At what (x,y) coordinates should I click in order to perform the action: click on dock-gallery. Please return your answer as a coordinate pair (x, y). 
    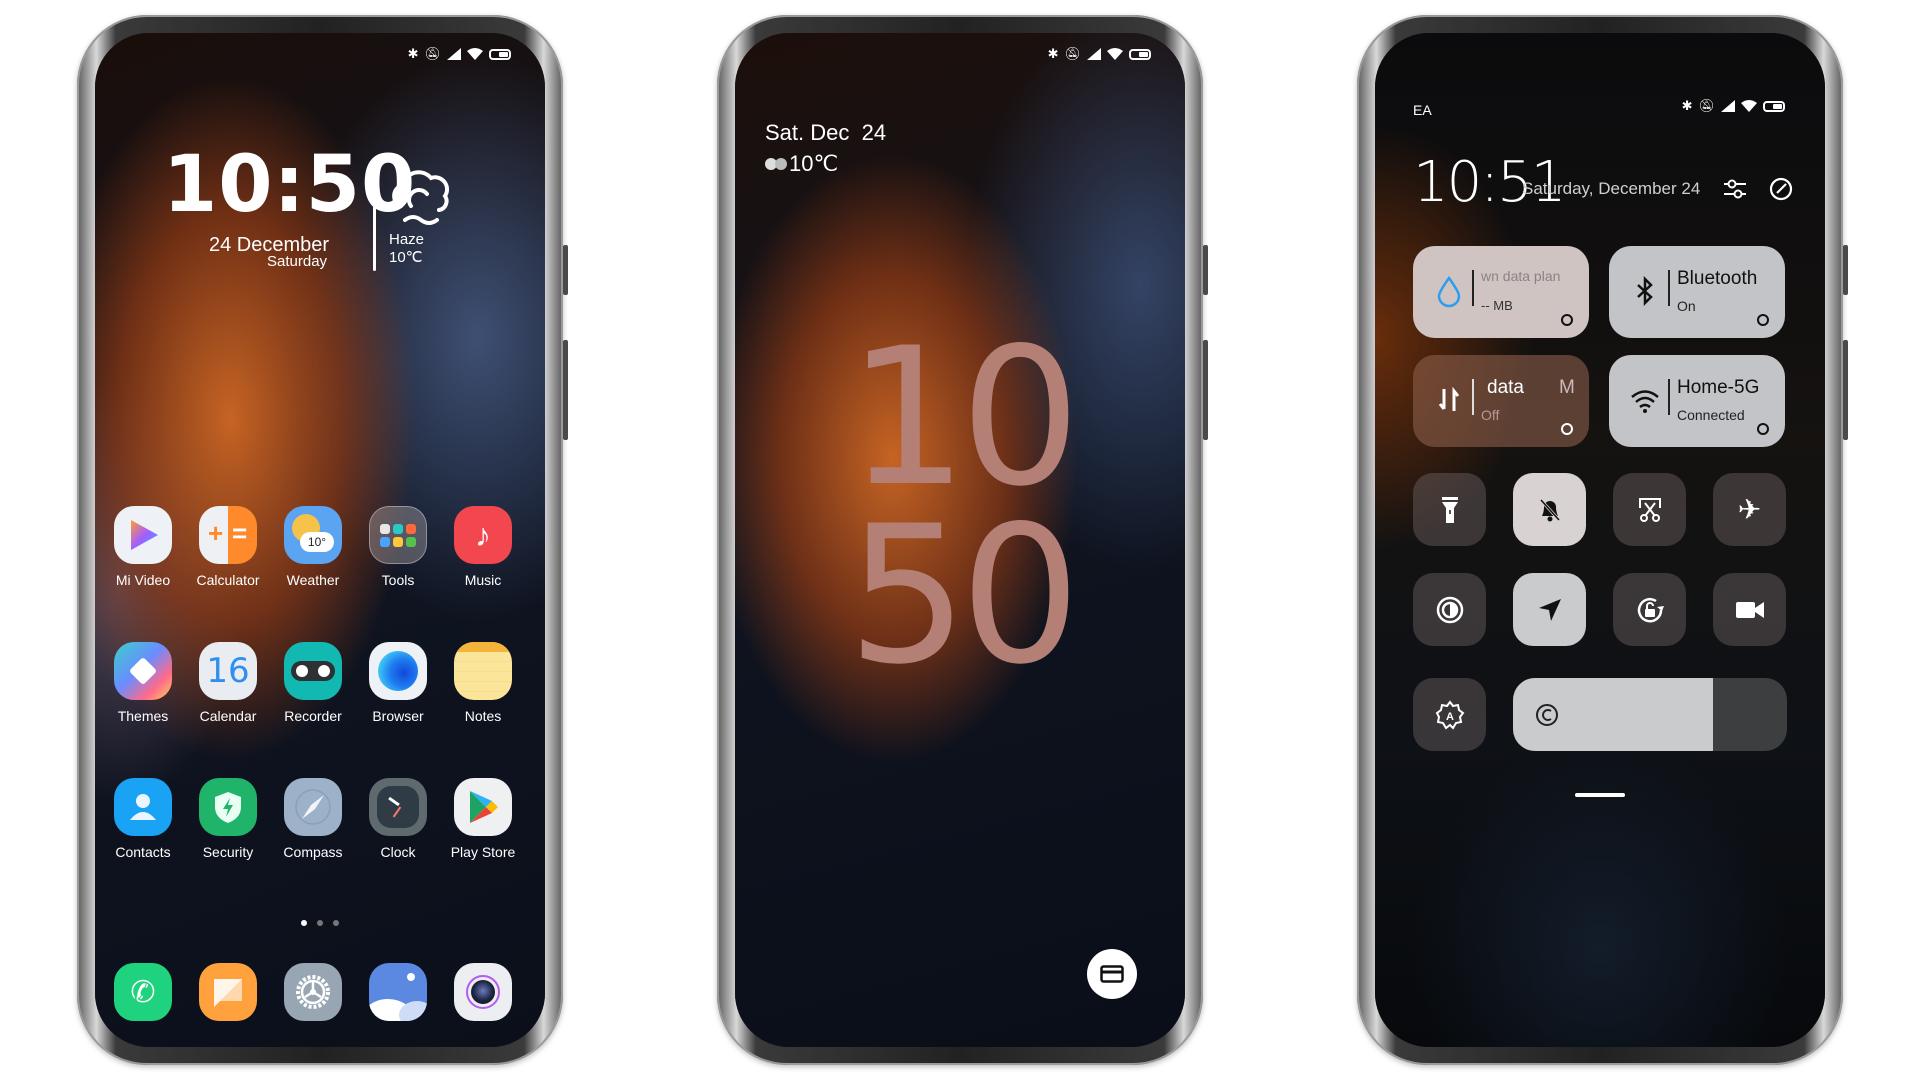
    Looking at the image, I should click on (398, 992).